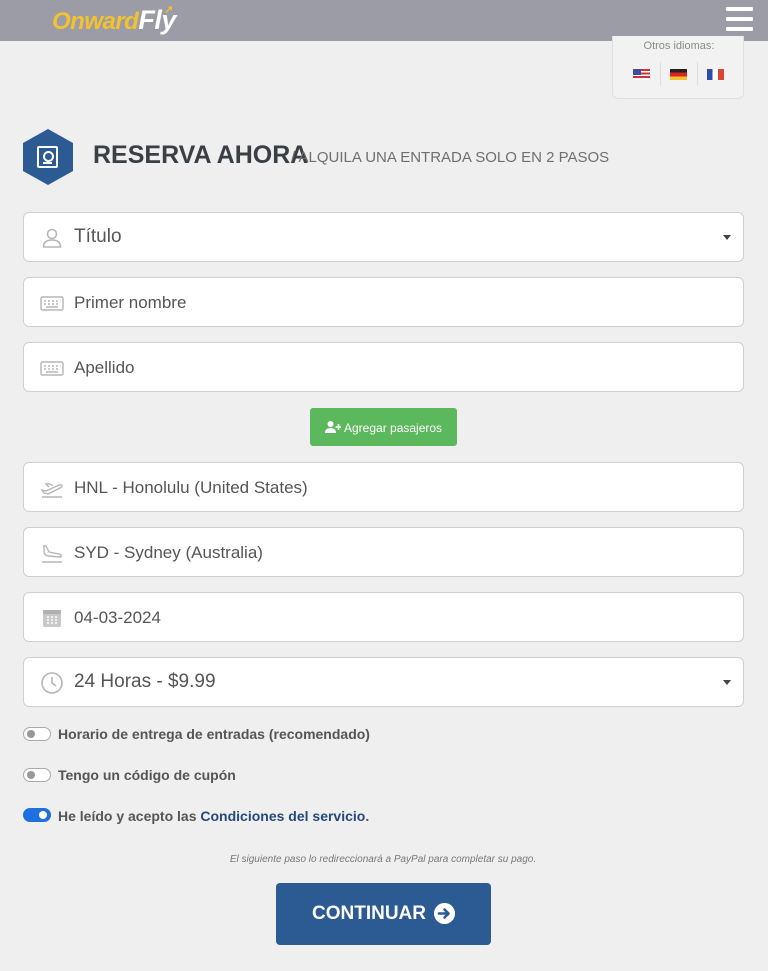 This screenshot has height=971, width=768. I want to click on origin-value: HNL - Honolulu (United States), so click(191, 487).